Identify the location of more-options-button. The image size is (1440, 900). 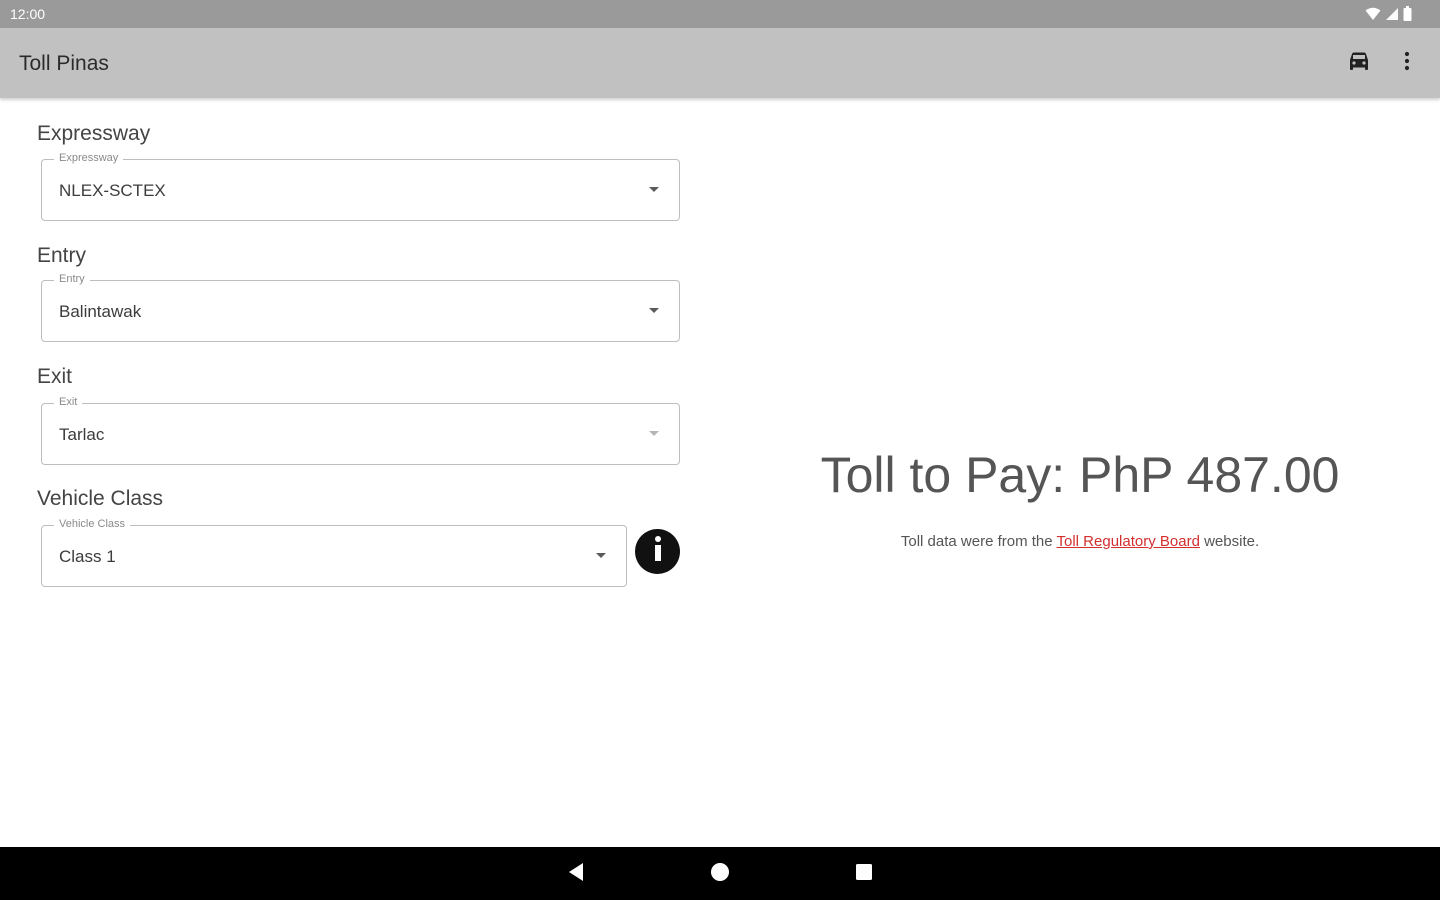
(1407, 63).